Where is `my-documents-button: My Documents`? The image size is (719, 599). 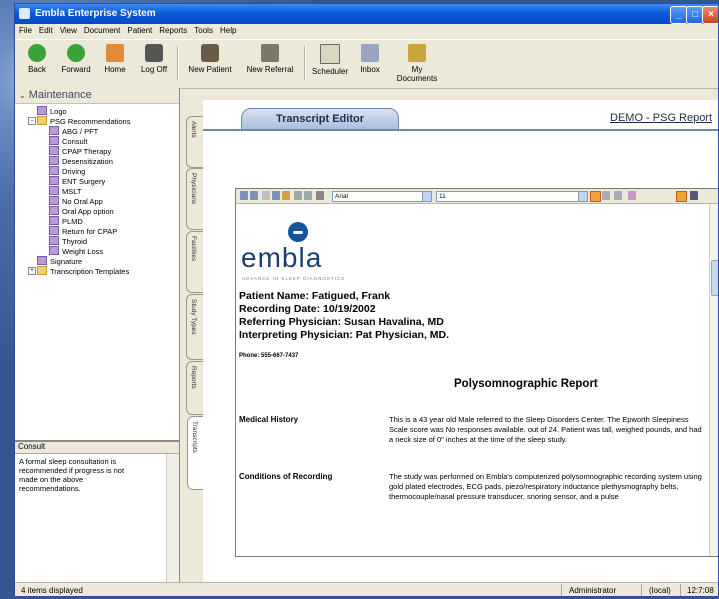
my-documents-button: My Documents is located at coordinates (417, 63).